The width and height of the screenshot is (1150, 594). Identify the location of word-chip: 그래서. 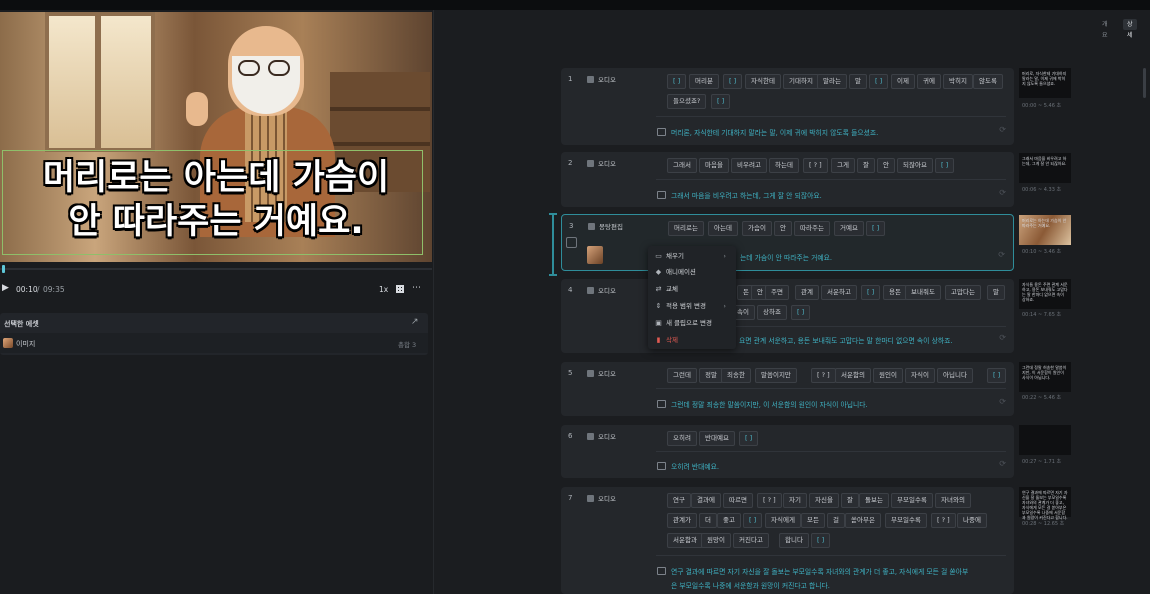
(682, 165).